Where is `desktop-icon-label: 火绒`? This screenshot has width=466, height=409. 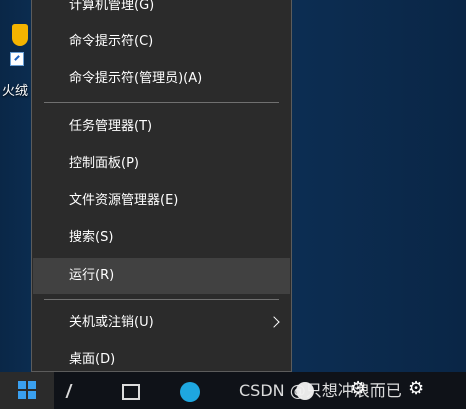 desktop-icon-label: 火绒 is located at coordinates (15, 91).